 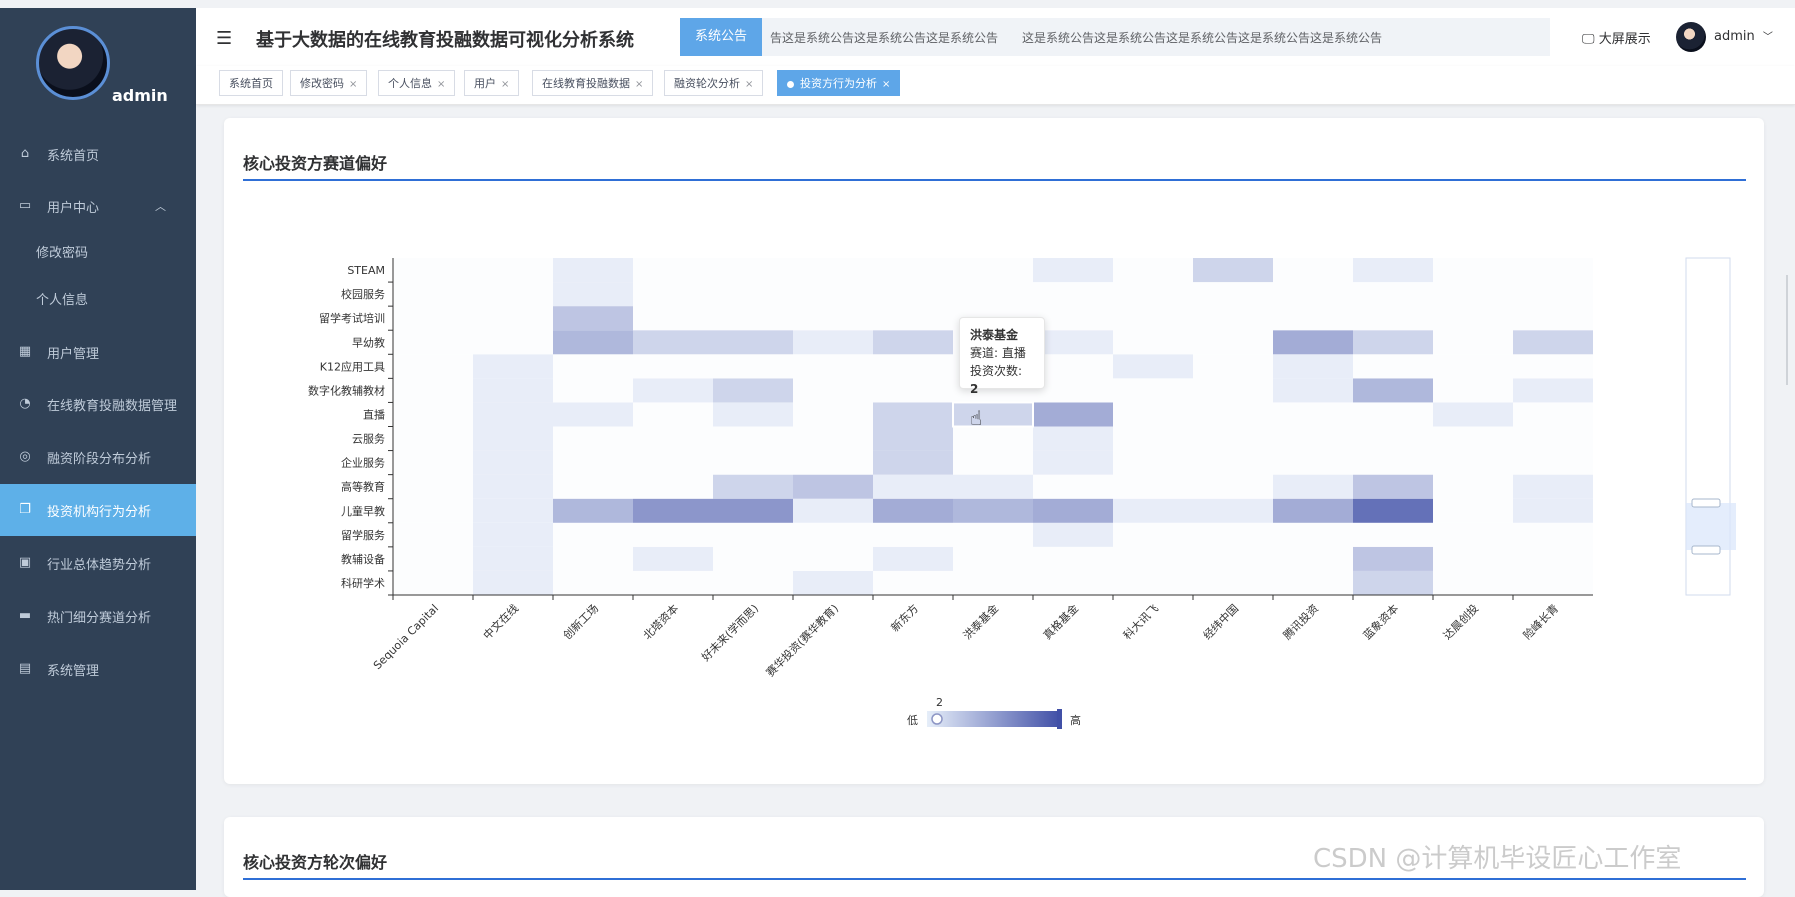 I want to click on sidebar-username: admin, so click(x=140, y=95).